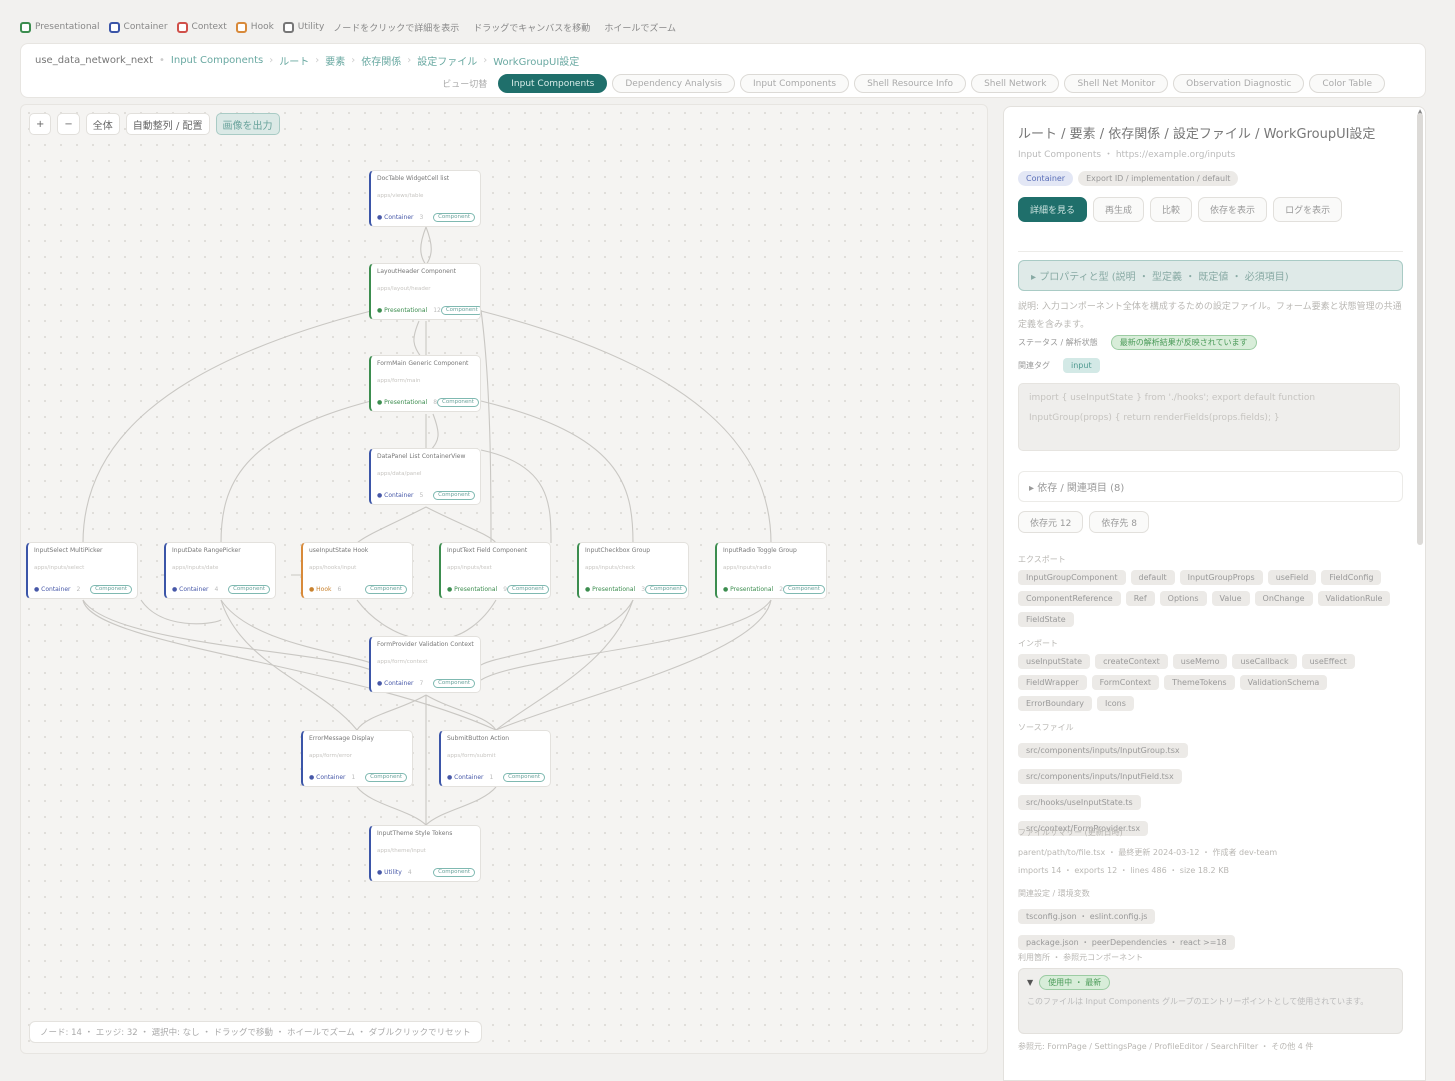 The height and width of the screenshot is (1081, 1455). What do you see at coordinates (1115, 703) in the screenshot?
I see `import-chip: Icons` at bounding box center [1115, 703].